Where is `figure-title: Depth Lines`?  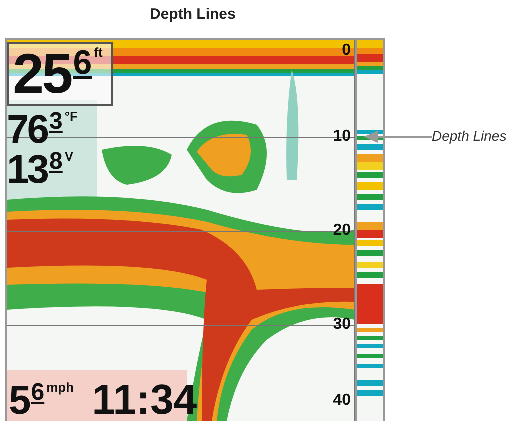
figure-title: Depth Lines is located at coordinates (193, 14).